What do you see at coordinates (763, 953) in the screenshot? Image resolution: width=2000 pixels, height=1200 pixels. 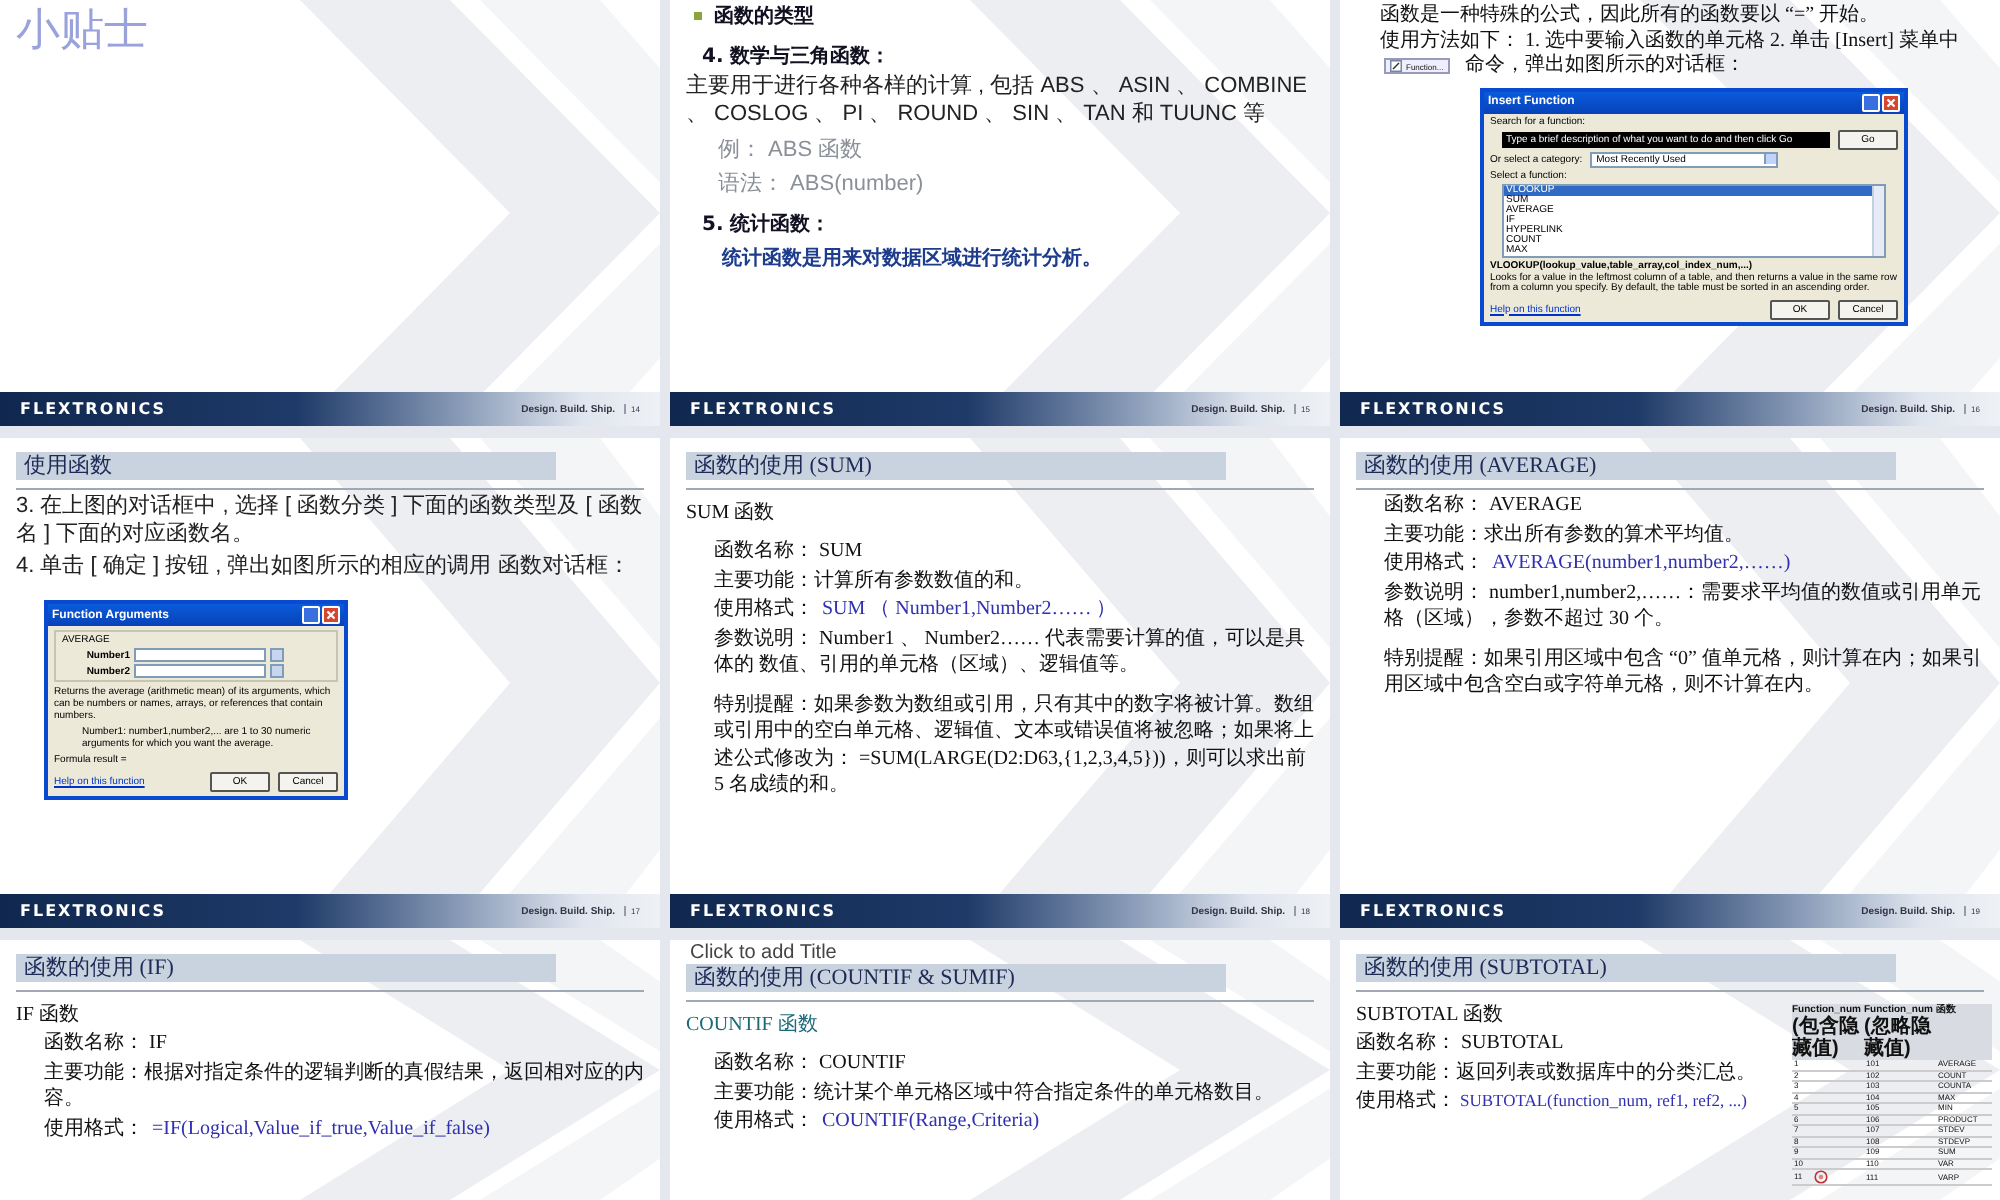 I see `title-placeholder: Click to add Title` at bounding box center [763, 953].